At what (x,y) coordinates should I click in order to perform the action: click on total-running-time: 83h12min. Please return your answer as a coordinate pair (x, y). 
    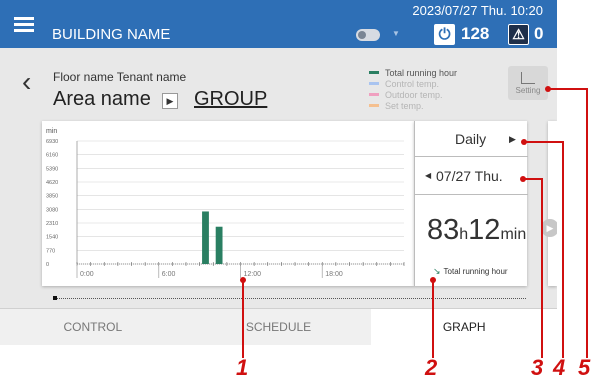
    Looking at the image, I should click on (476, 230).